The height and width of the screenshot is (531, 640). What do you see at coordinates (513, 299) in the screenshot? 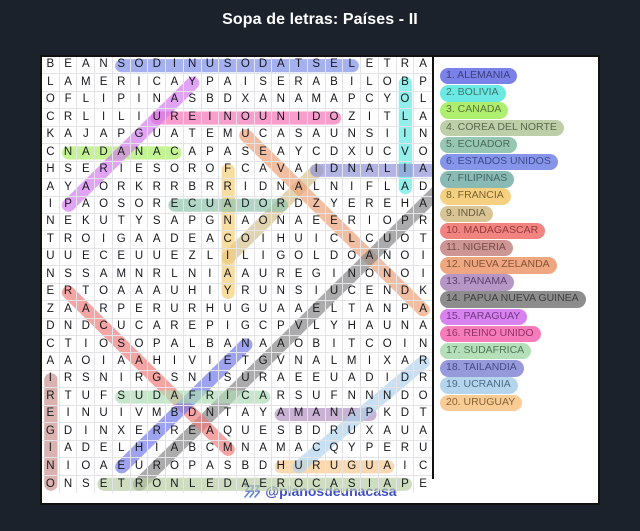
I see `word-list-item: 14. PAPUA NUEVA GUINEA` at bounding box center [513, 299].